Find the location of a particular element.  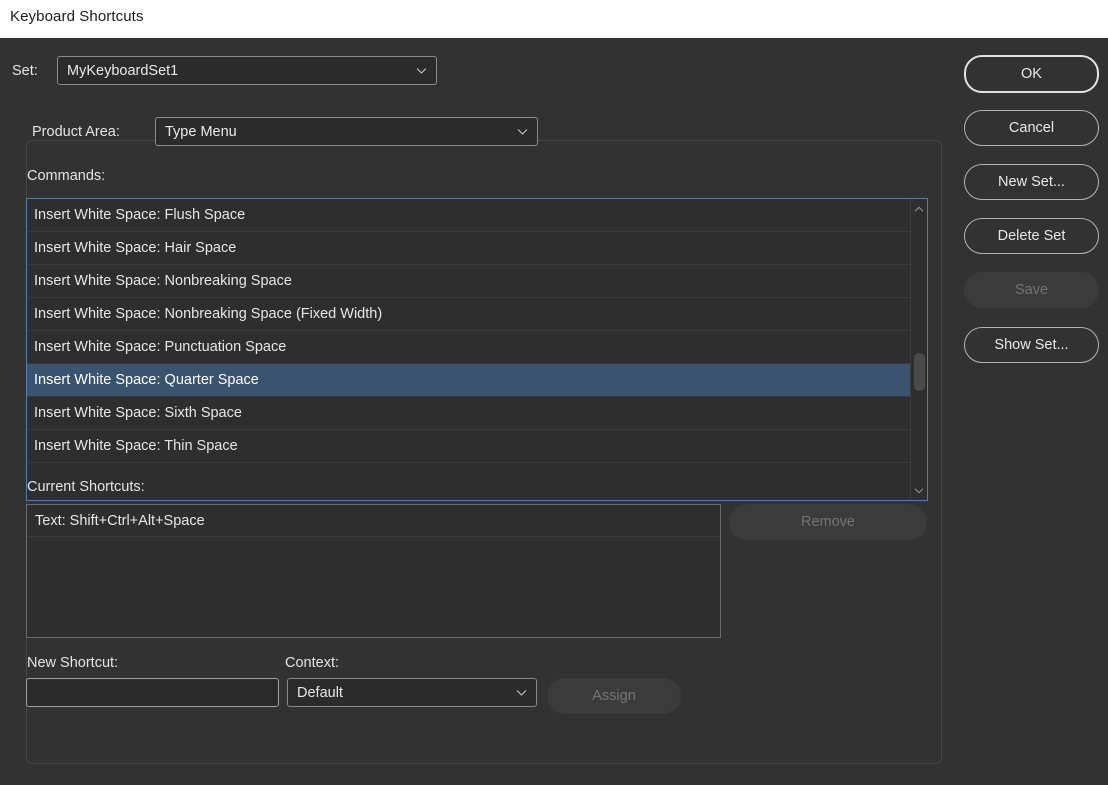

current-shortcut-item: Text: Shift+Ctrl+Alt+Space is located at coordinates (373, 521).